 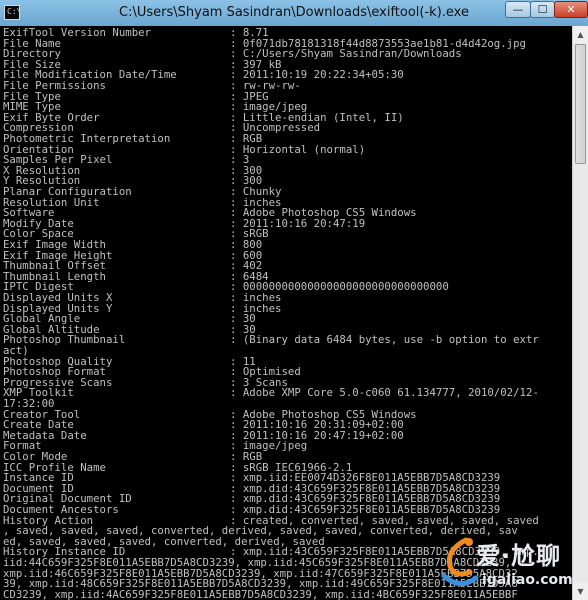 What do you see at coordinates (571, 9) in the screenshot?
I see `close-button: ✕` at bounding box center [571, 9].